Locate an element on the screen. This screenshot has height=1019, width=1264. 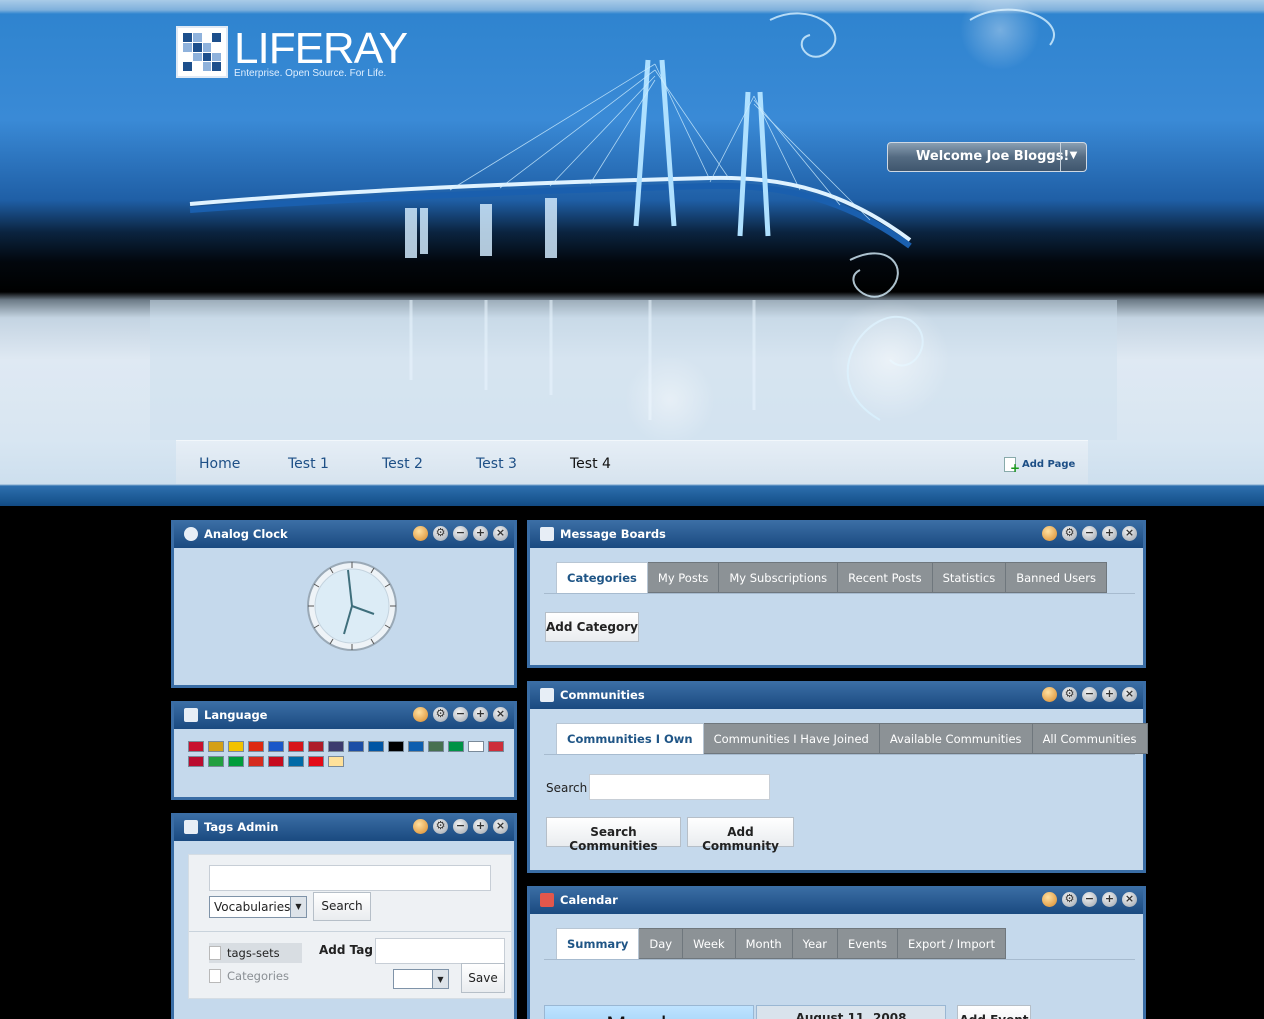
portlet-title-bar: Tags Admin ⚙ − + × is located at coordinates (344, 827).